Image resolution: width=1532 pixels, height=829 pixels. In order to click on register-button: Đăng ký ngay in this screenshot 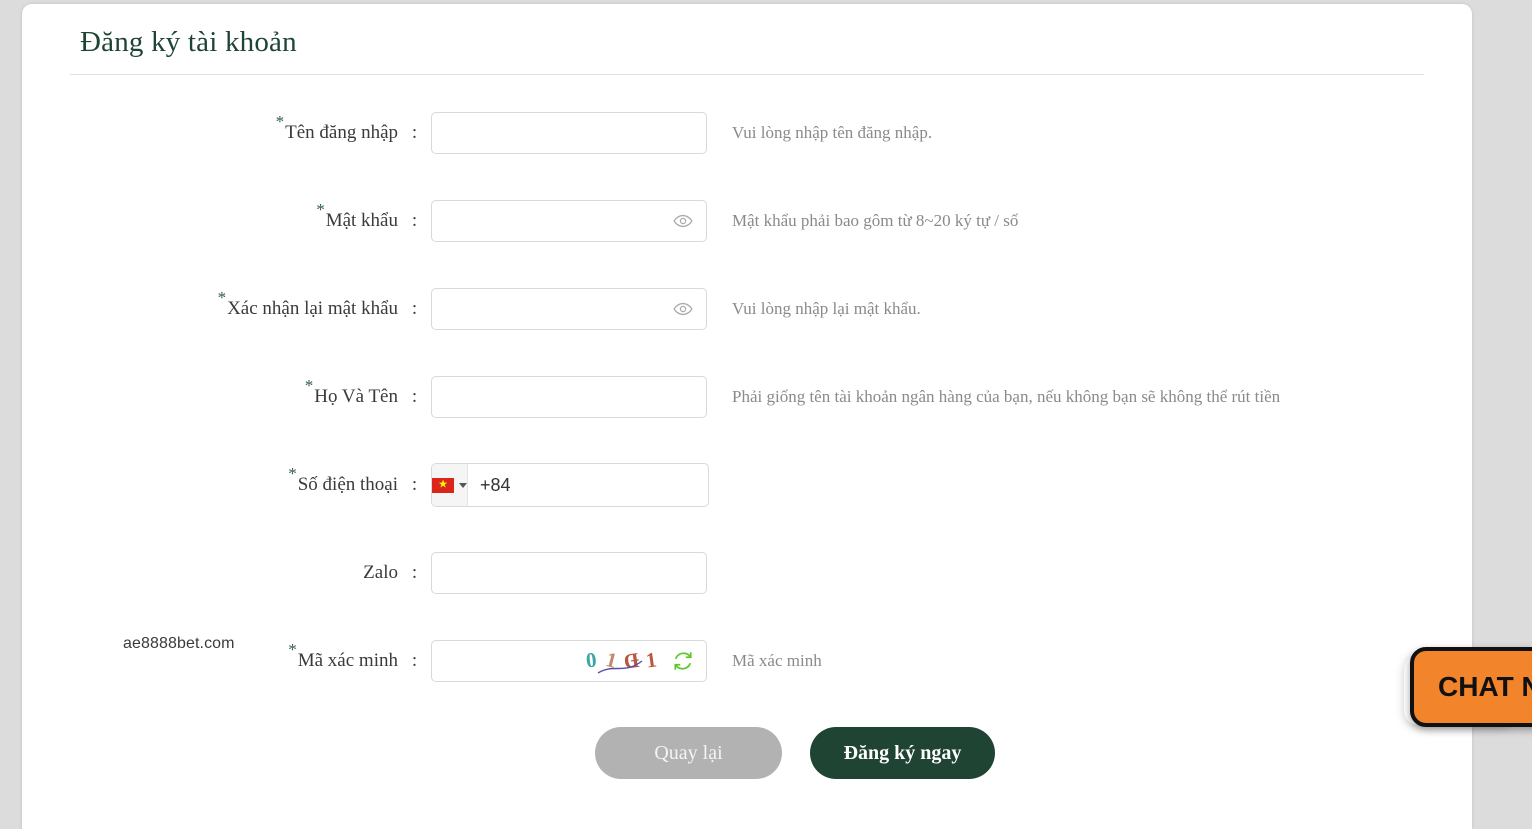, I will do `click(902, 753)`.